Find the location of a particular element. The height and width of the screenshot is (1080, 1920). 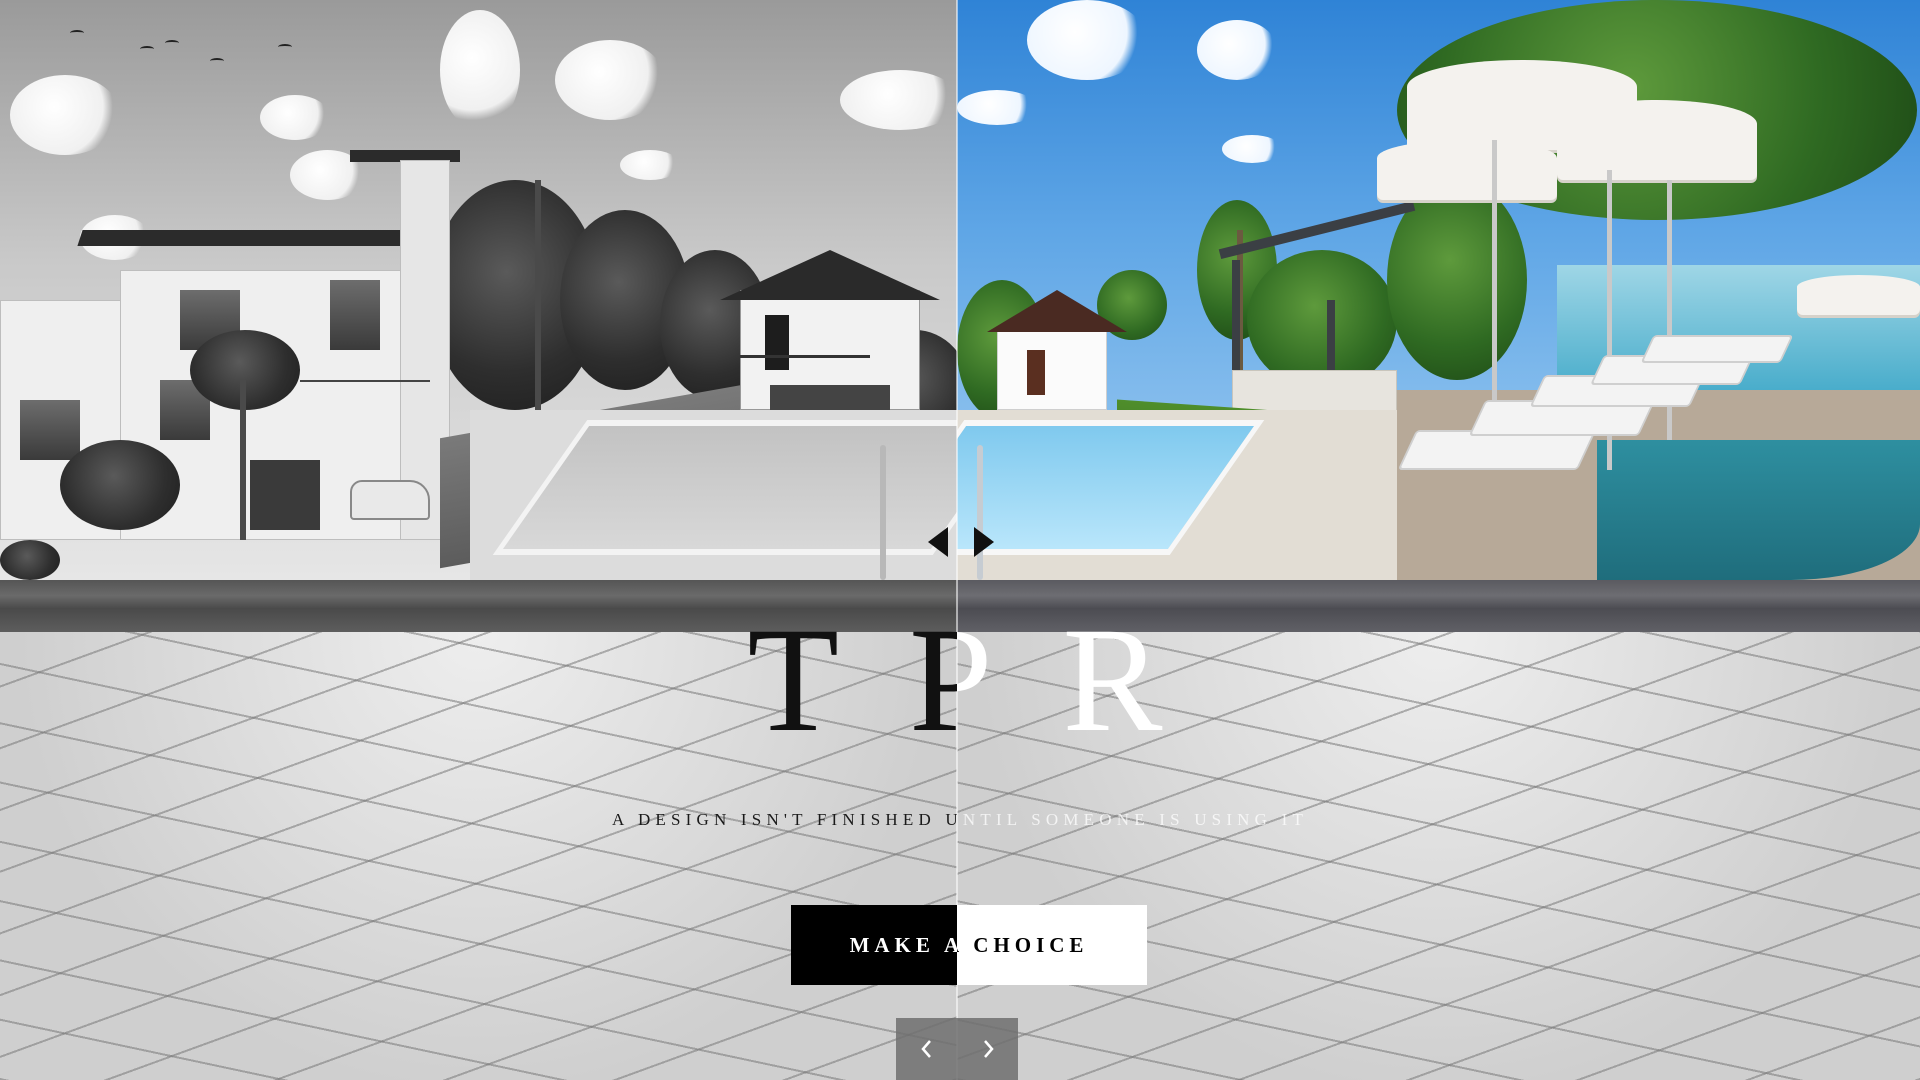

cottage-base is located at coordinates (830, 397).